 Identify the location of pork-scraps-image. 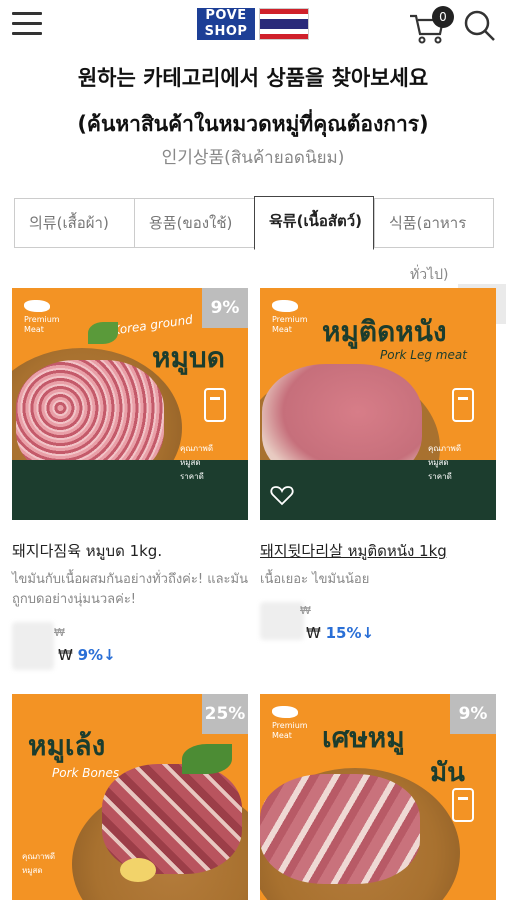
(340, 829).